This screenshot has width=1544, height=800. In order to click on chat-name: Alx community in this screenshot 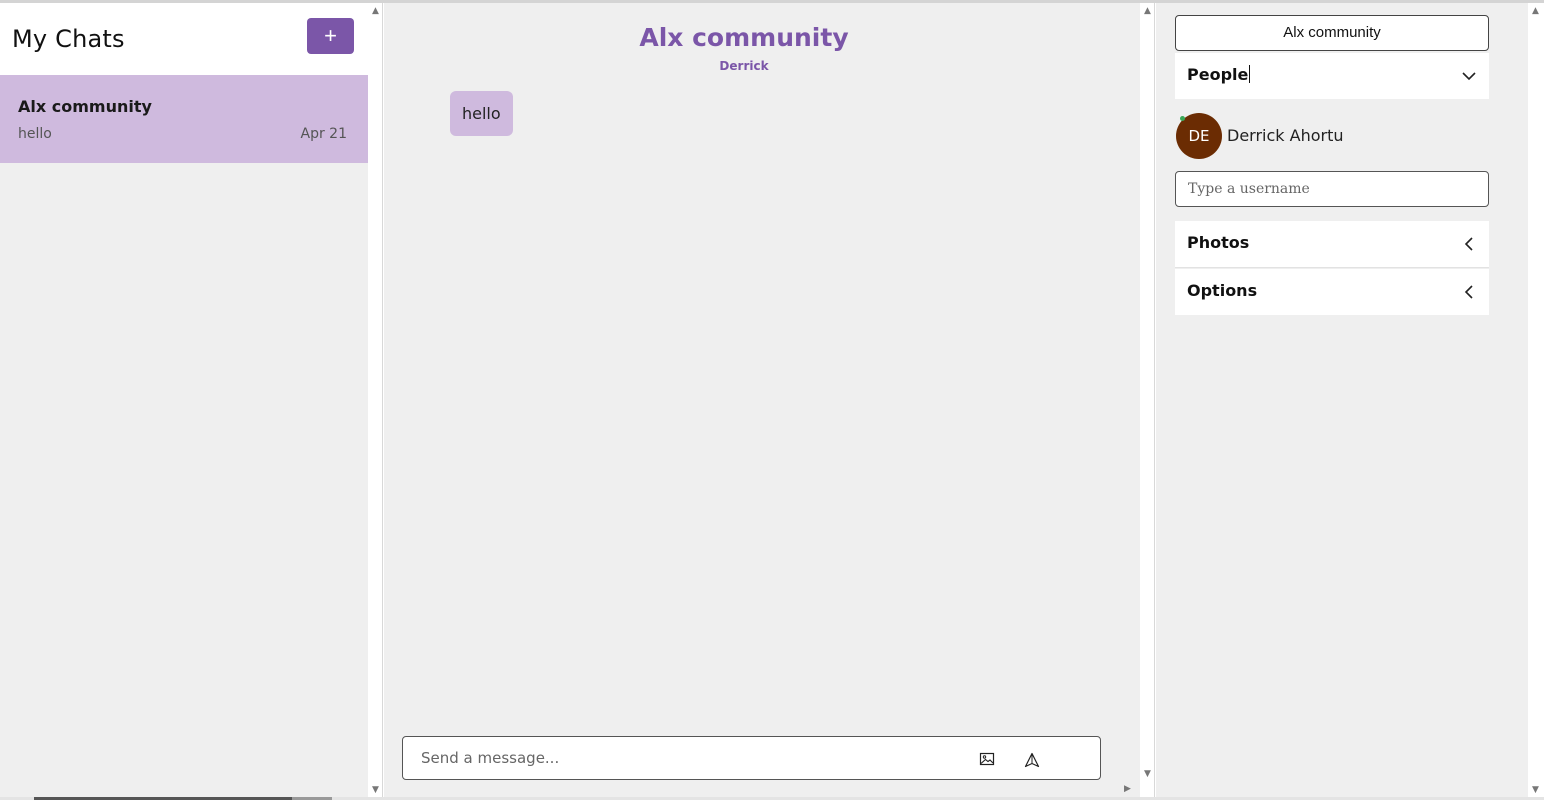, I will do `click(85, 106)`.